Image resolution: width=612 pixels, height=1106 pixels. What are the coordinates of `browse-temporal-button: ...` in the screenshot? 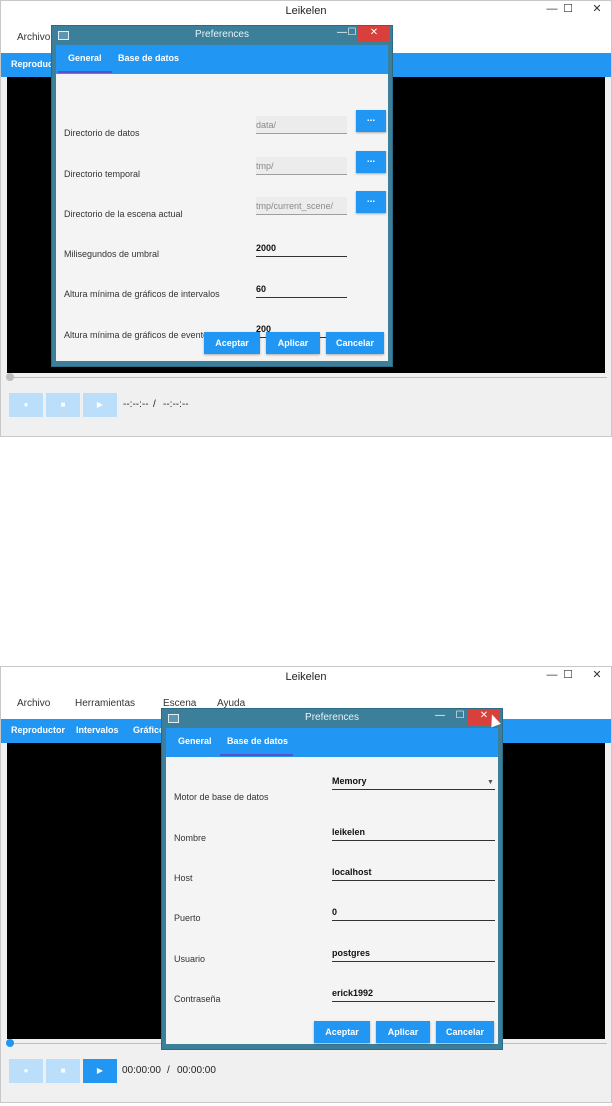 It's located at (371, 162).